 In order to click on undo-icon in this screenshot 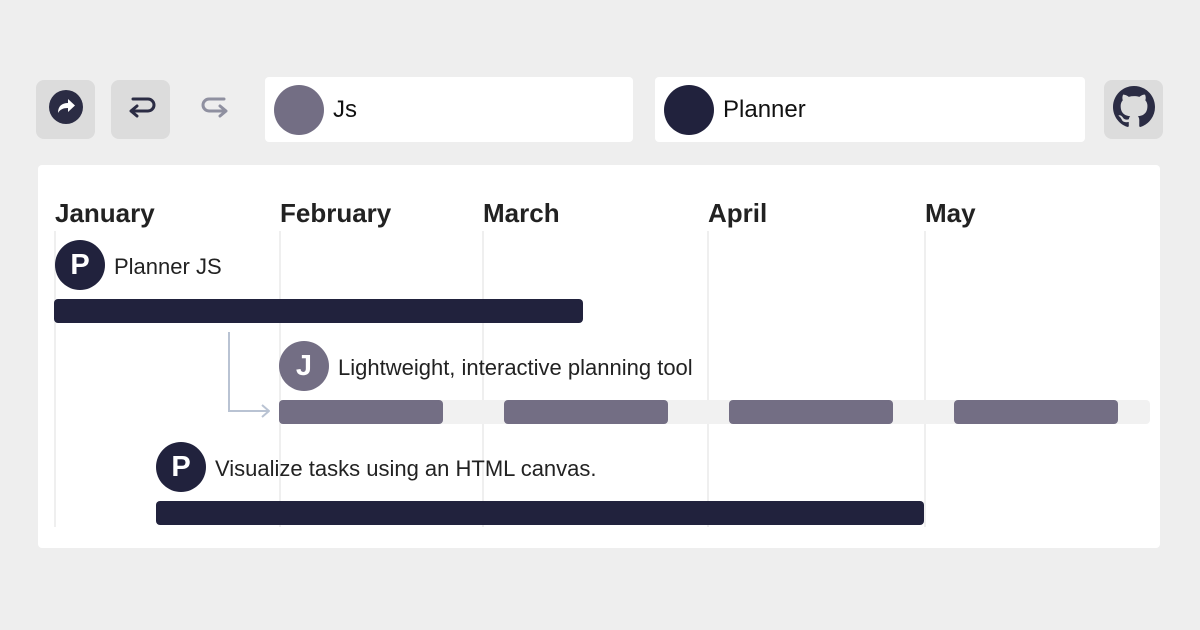, I will do `click(141, 109)`.